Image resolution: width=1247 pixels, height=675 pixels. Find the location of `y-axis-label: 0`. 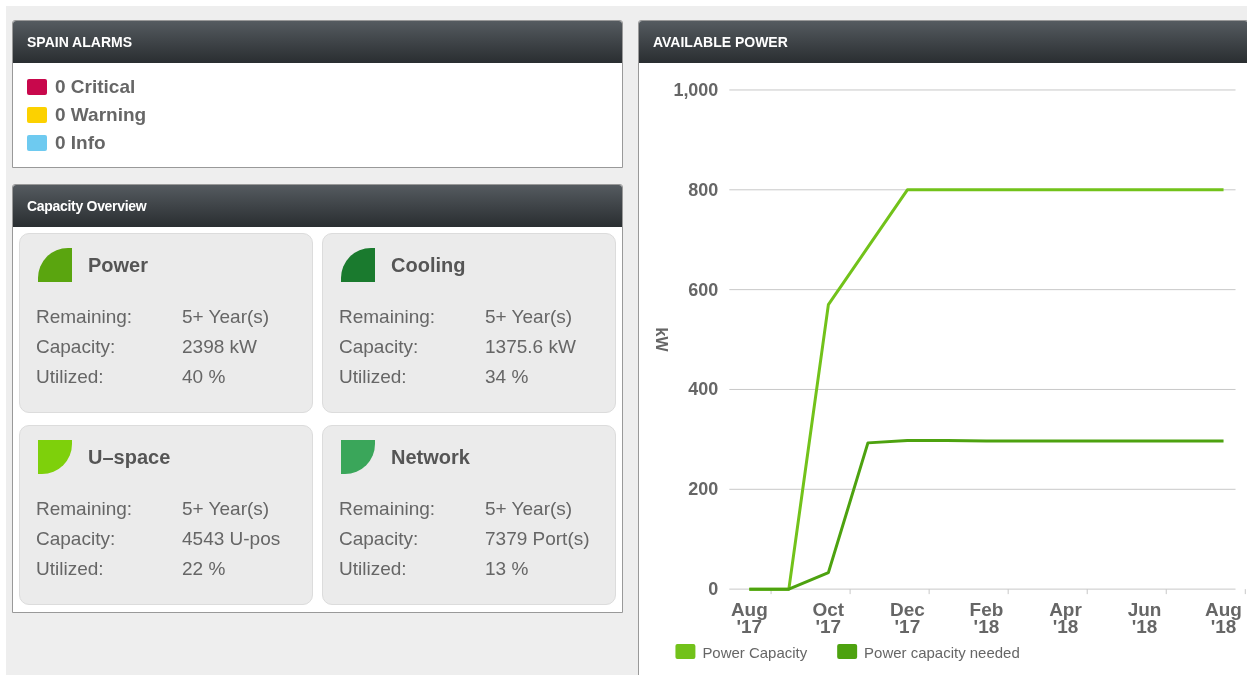

y-axis-label: 0 is located at coordinates (713, 589).